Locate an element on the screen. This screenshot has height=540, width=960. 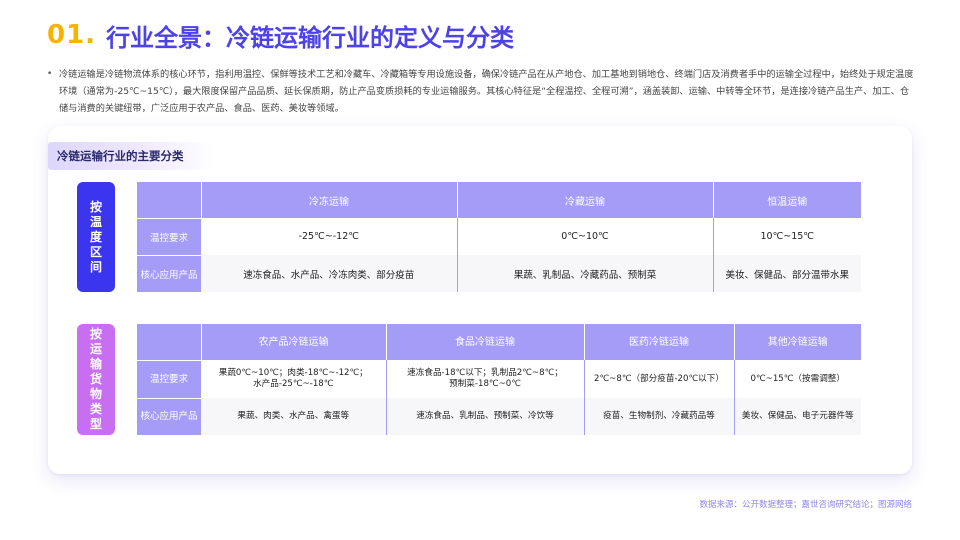
table-cell: 果蔬、肉类、水产品、禽蛋等 is located at coordinates (294, 416).